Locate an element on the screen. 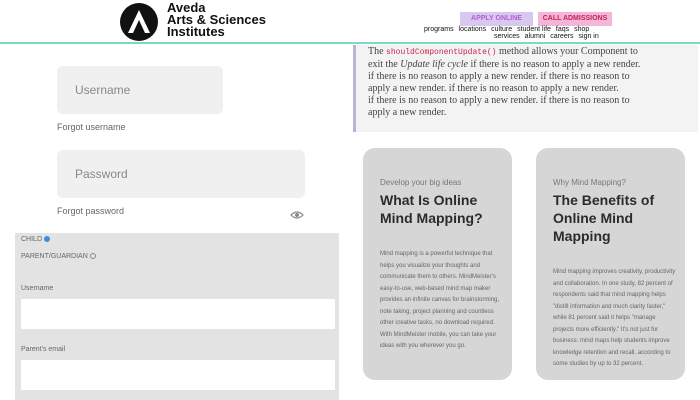 This screenshot has height=400, width=700. brand-name: Aveda Arts & Sciences Institutes is located at coordinates (216, 19).